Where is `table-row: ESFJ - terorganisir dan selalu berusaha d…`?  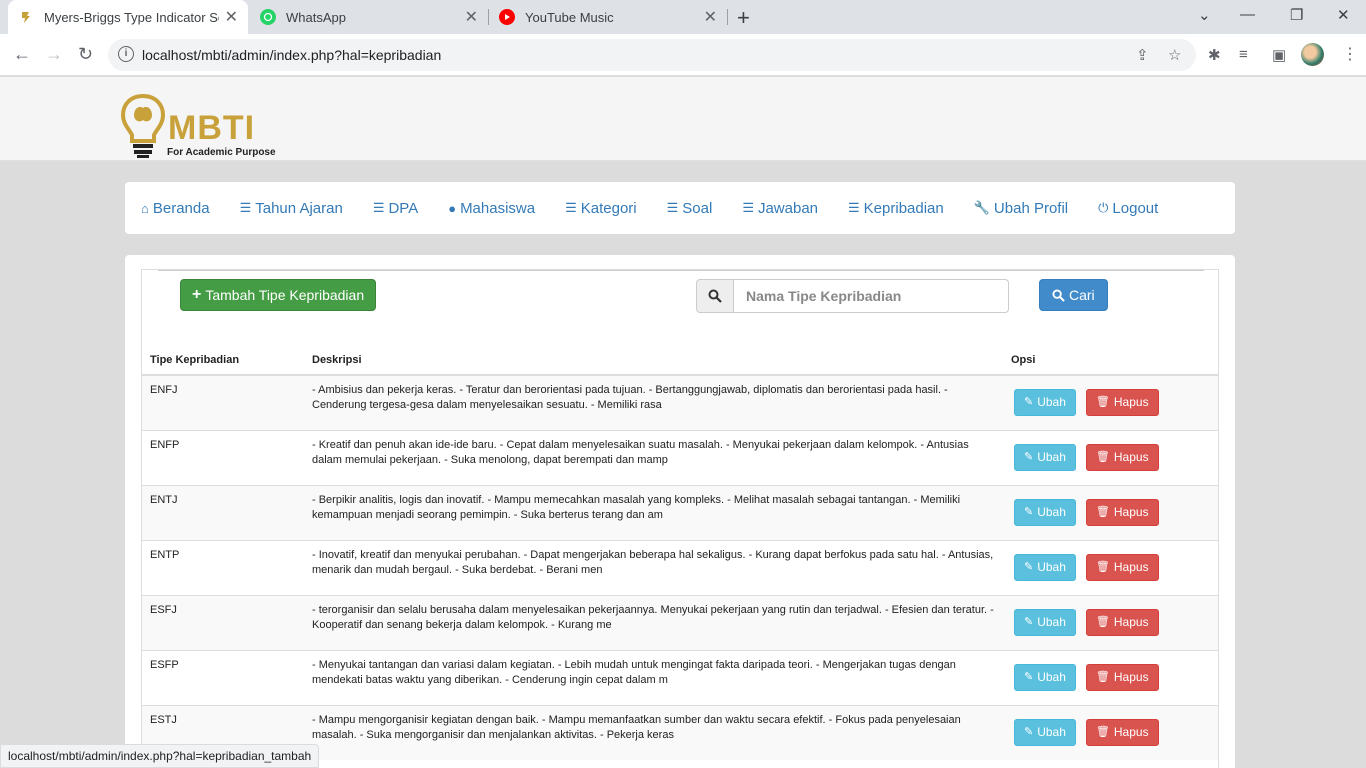 table-row: ESFJ - terorganisir dan selalu berusaha d… is located at coordinates (680, 622).